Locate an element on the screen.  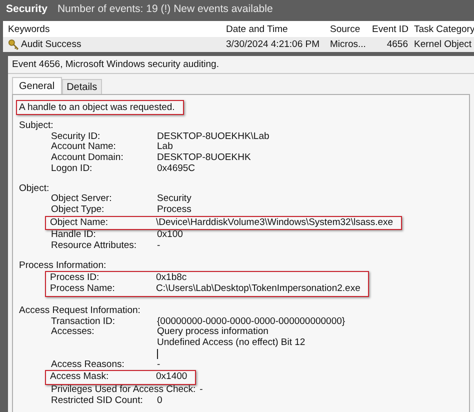
field-value: Query process information is located at coordinates (213, 332).